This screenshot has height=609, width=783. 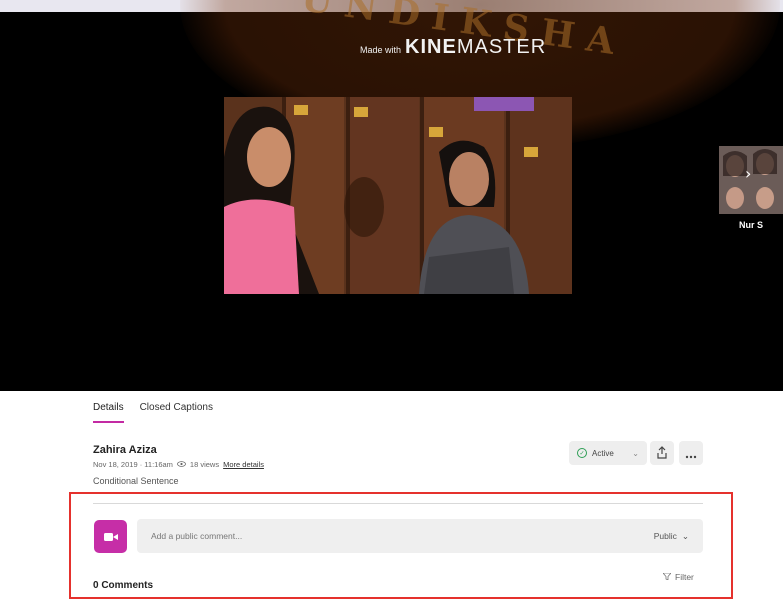 I want to click on status-dropdown: ✓ Active ⌄, so click(x=608, y=453).